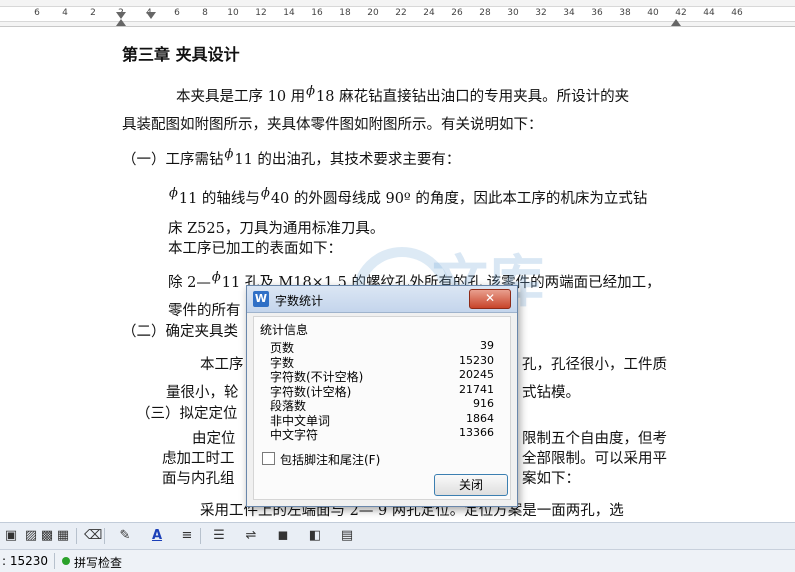 This screenshot has width=795, height=572. I want to click on fill-color-icon: ⌫, so click(93, 536).